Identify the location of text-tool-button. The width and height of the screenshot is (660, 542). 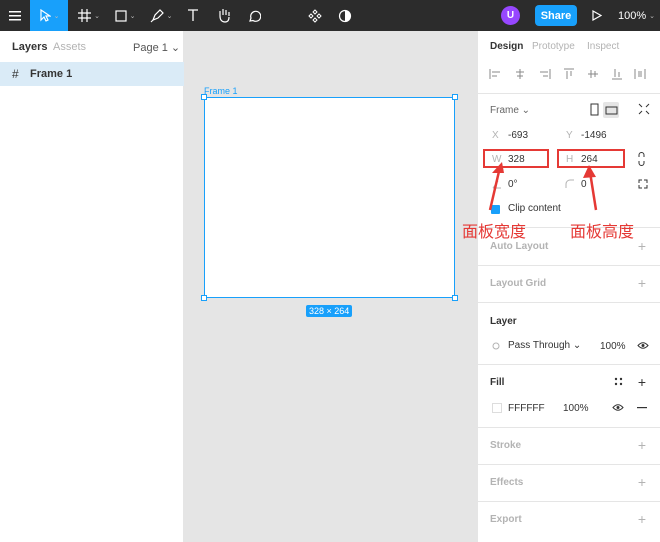
(193, 15).